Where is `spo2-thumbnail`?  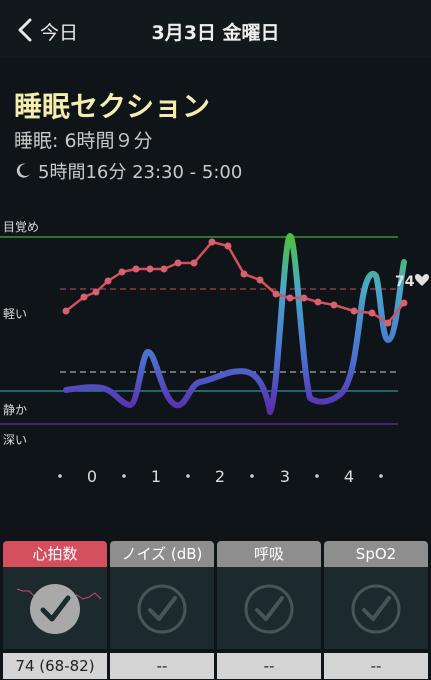 spo2-thumbnail is located at coordinates (376, 608).